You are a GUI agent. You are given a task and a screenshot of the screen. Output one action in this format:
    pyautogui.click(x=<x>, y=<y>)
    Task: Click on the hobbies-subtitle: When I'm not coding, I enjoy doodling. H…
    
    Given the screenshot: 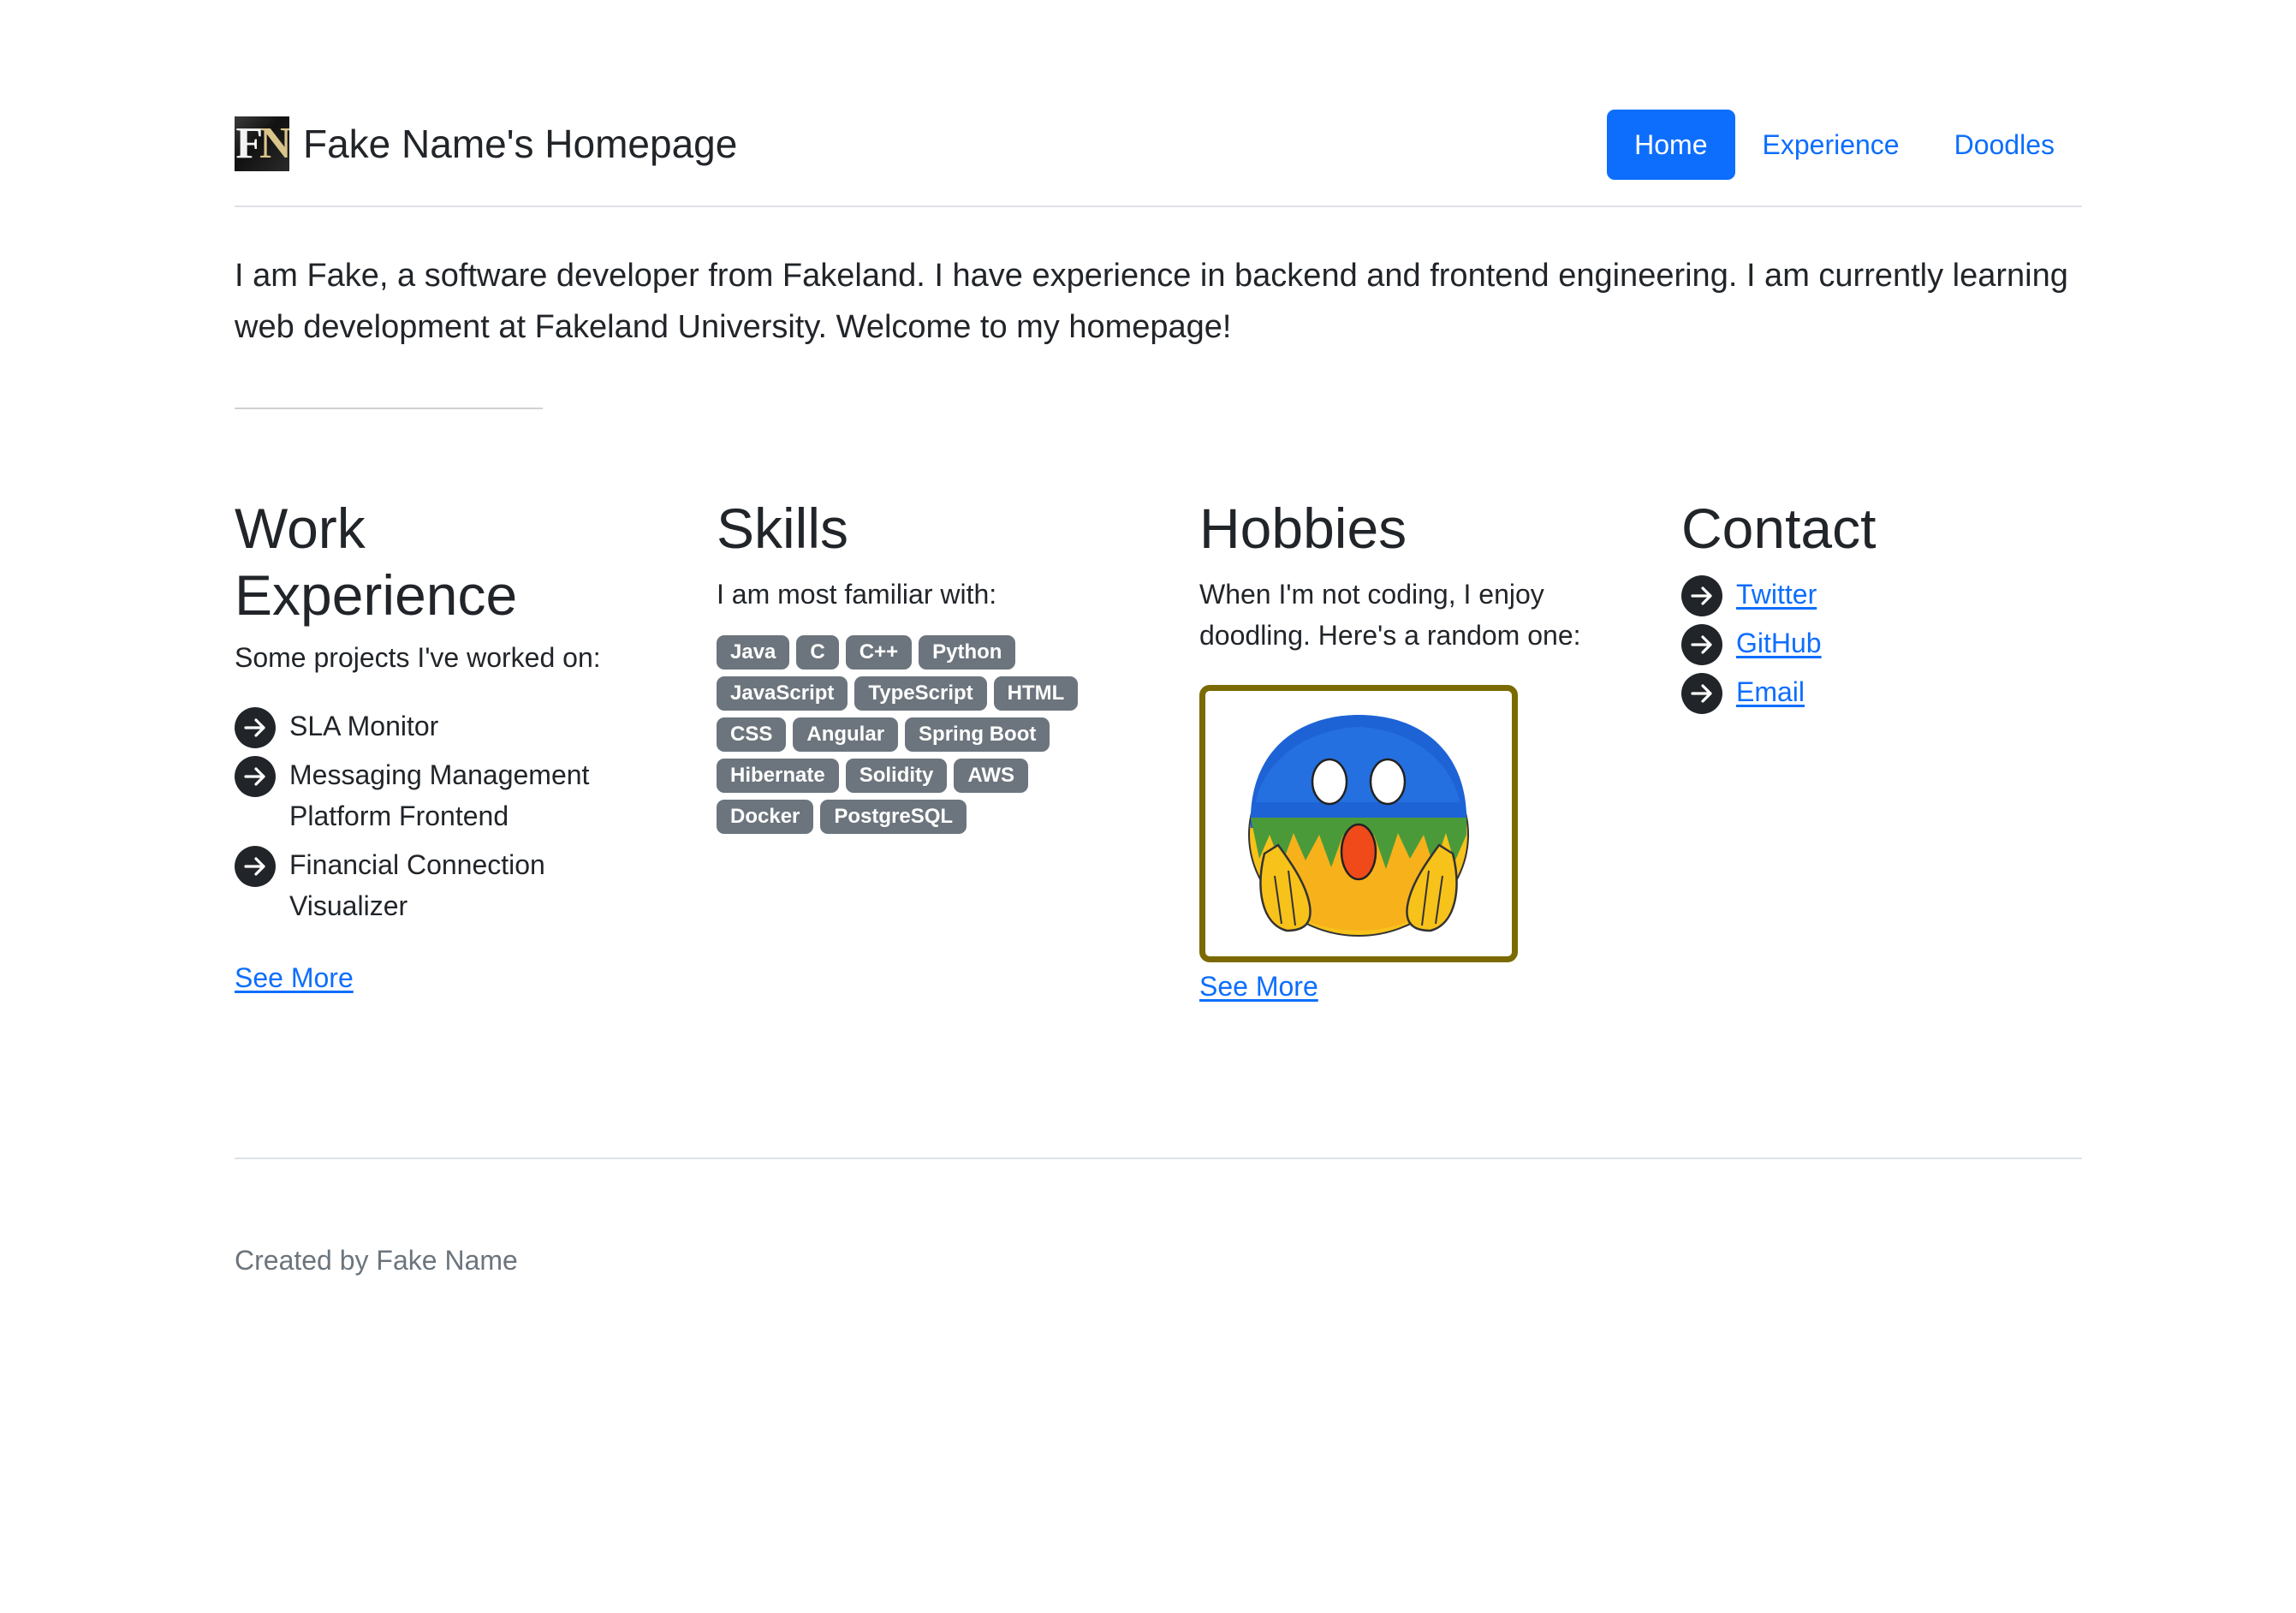 What is the action you would take?
    pyautogui.click(x=1390, y=615)
    